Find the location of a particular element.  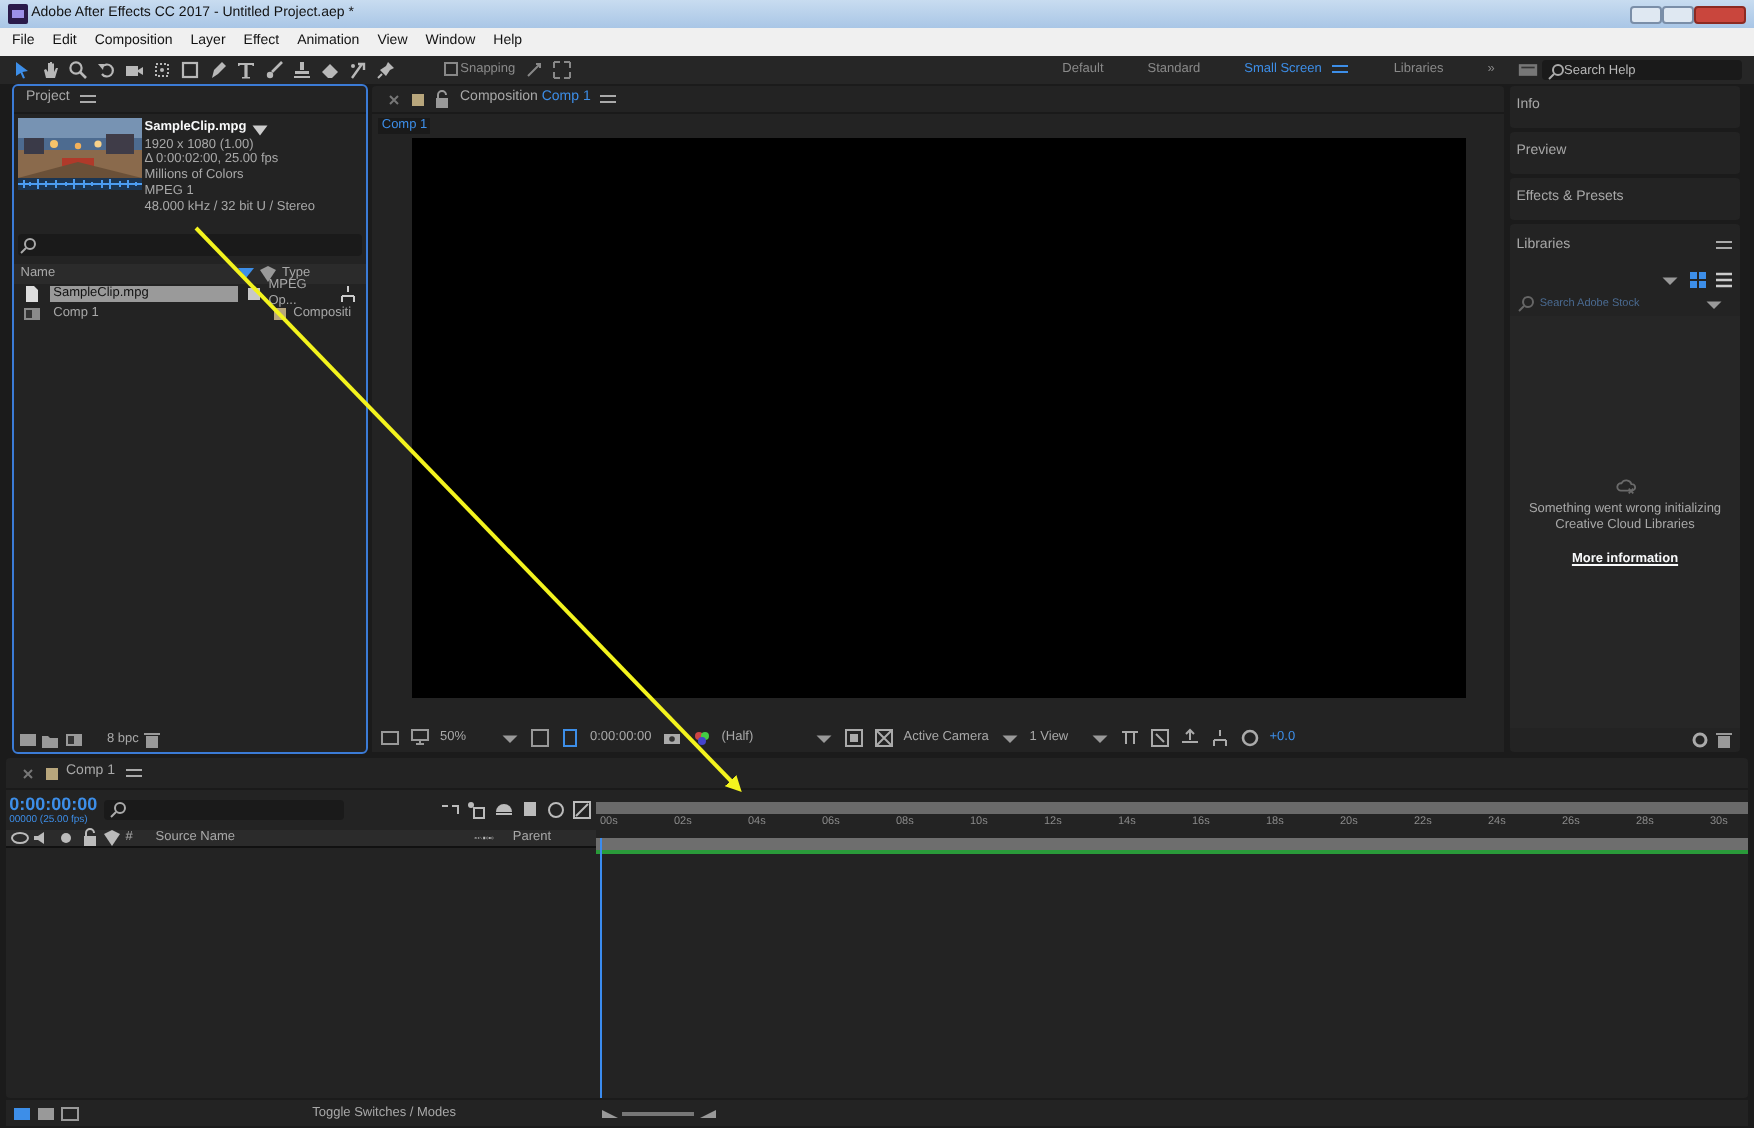

frame-blend-icon is located at coordinates (529, 810).